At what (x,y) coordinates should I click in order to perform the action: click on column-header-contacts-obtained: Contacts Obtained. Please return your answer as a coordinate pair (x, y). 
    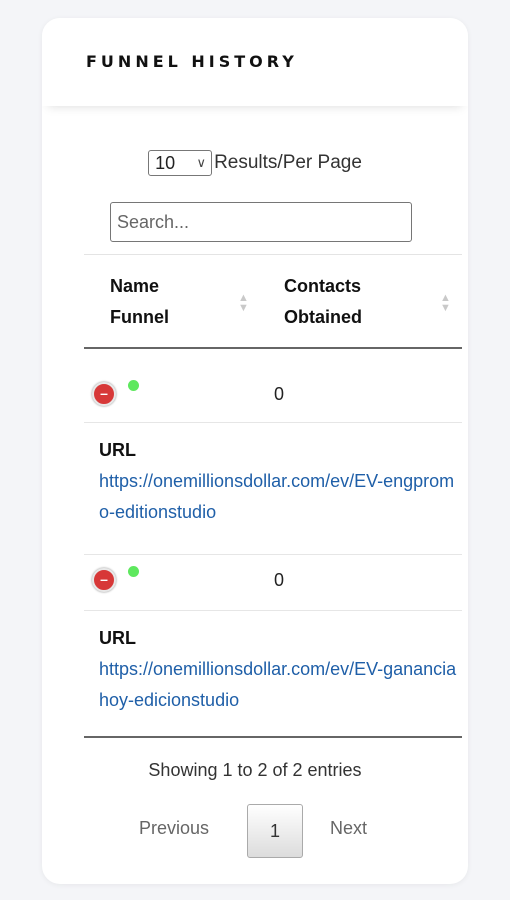
    Looking at the image, I should click on (339, 302).